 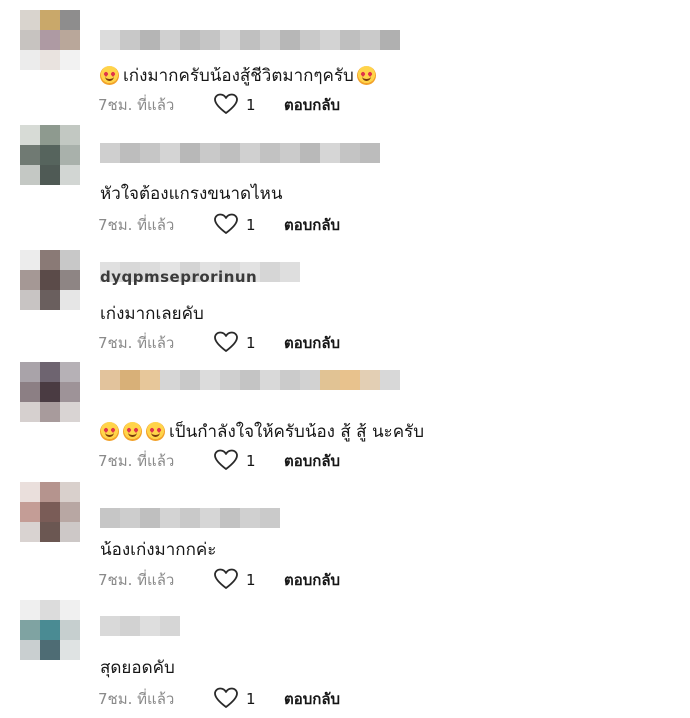 I want to click on username: dyqpmseprorinun, so click(x=178, y=277).